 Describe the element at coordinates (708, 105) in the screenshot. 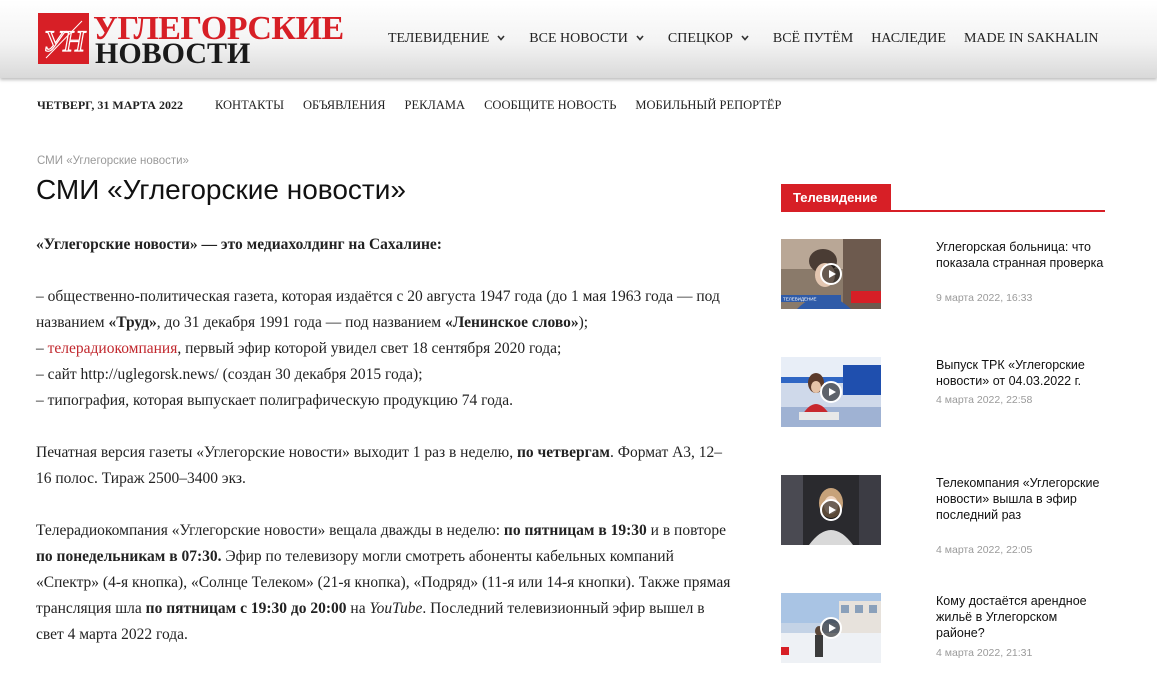

I see `top-link-mobile-reporter: МОБИЛЬНЫЙ РЕПОРТЁР` at that location.